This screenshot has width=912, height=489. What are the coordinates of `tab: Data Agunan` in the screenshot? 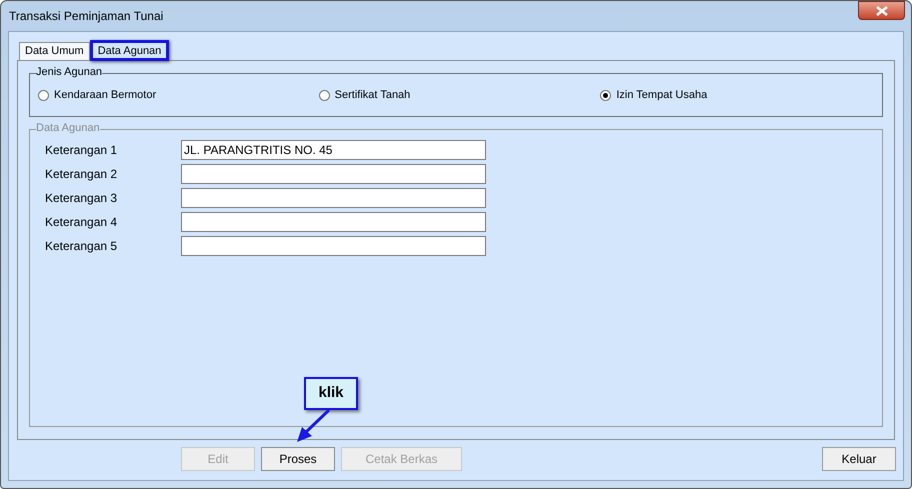 It's located at (130, 50).